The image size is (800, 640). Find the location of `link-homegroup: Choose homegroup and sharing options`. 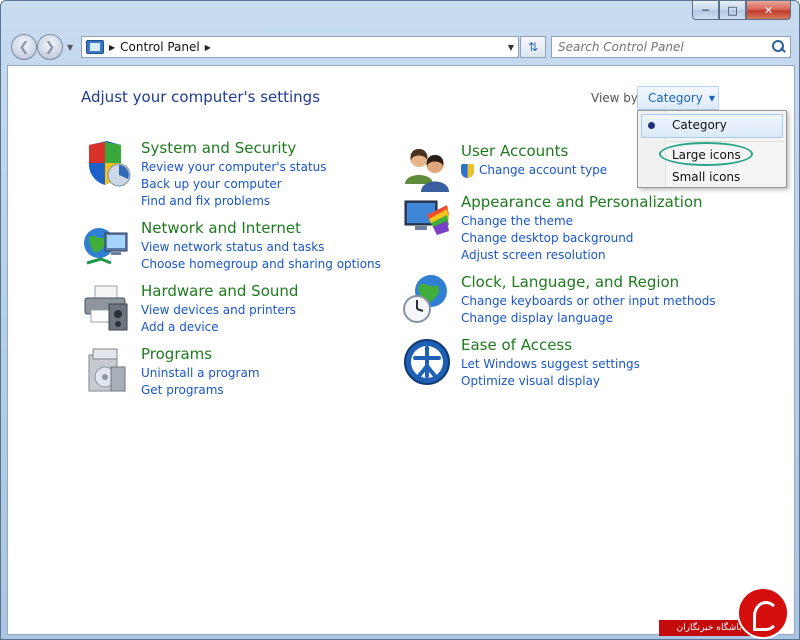

link-homegroup: Choose homegroup and sharing options is located at coordinates (261, 264).